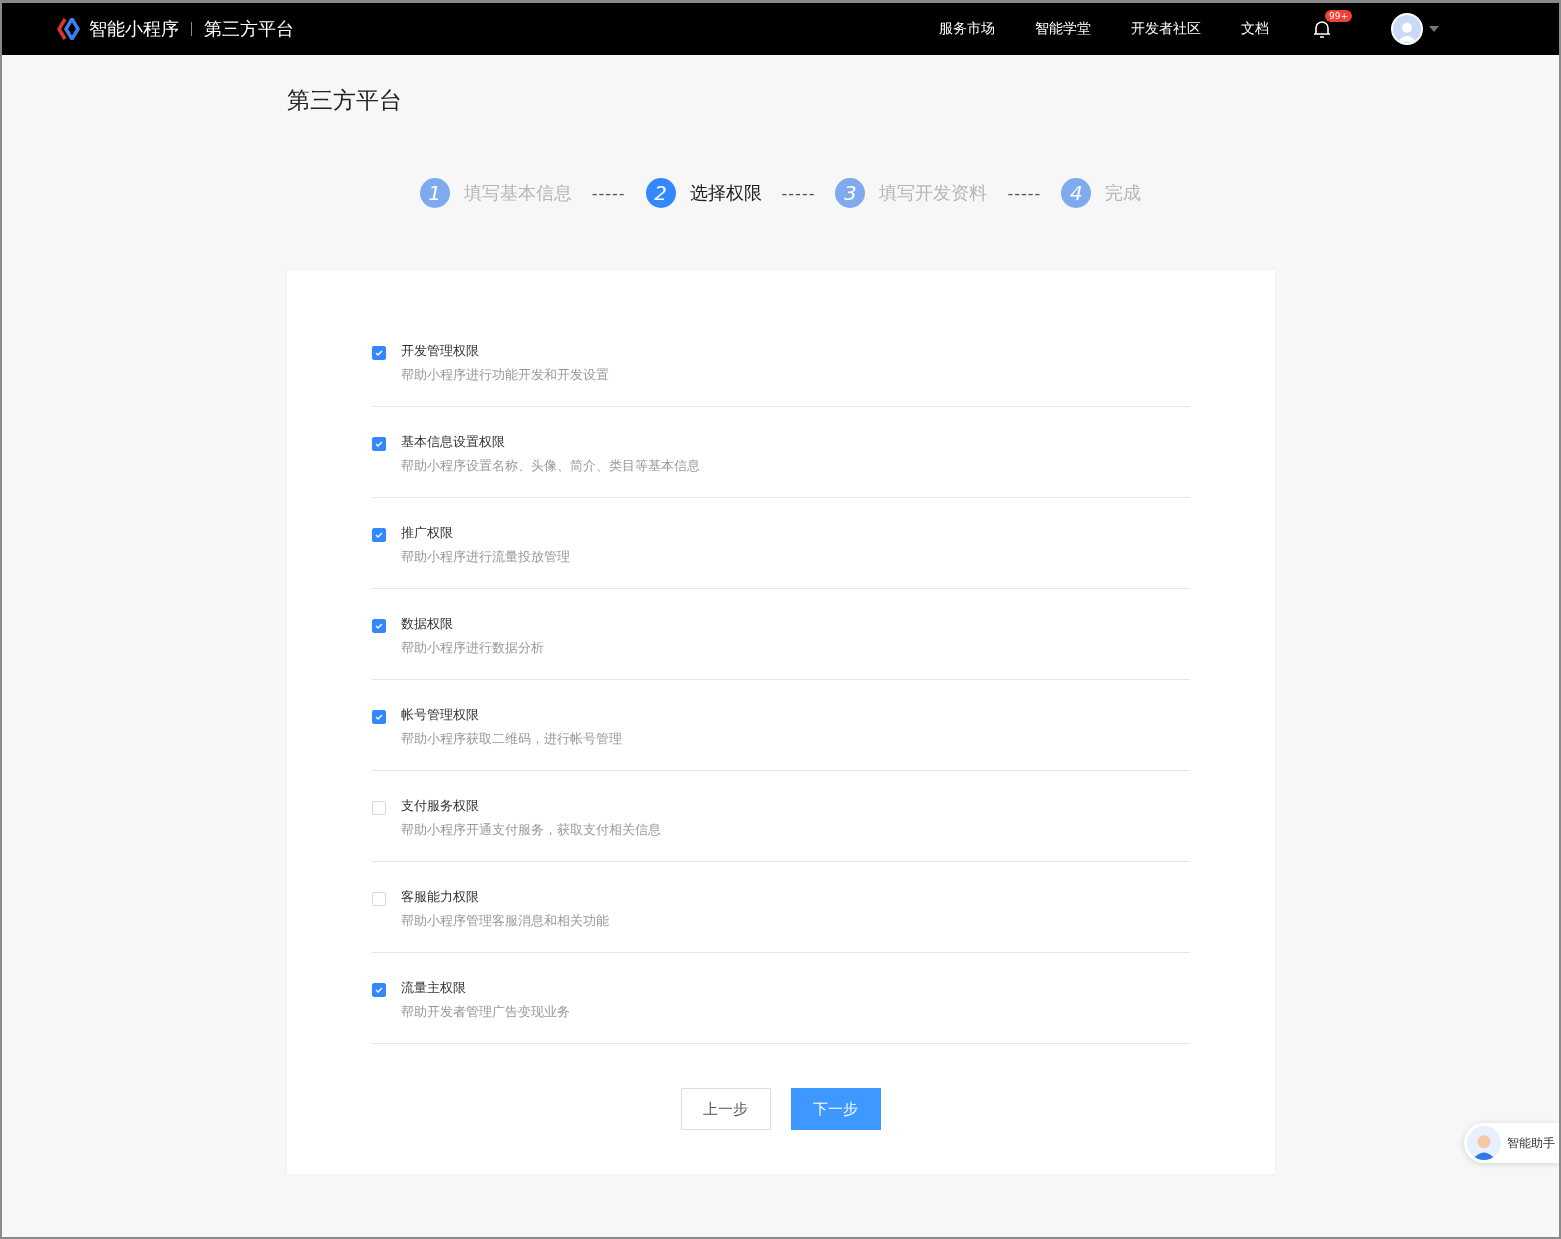 This screenshot has height=1239, width=1561. Describe the element at coordinates (427, 533) in the screenshot. I see `permission-title: 推广权限` at that location.